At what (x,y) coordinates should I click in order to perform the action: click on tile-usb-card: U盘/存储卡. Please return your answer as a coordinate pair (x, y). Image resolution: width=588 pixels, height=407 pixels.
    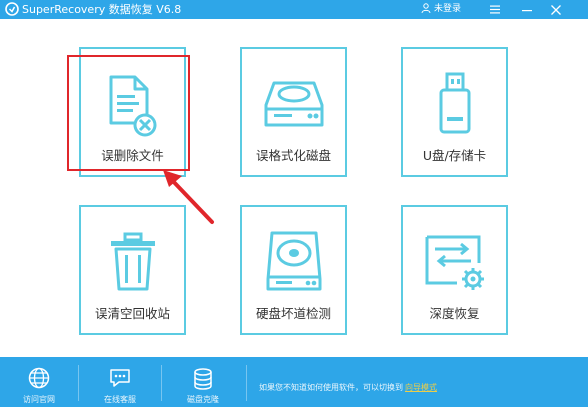
    Looking at the image, I should click on (454, 112).